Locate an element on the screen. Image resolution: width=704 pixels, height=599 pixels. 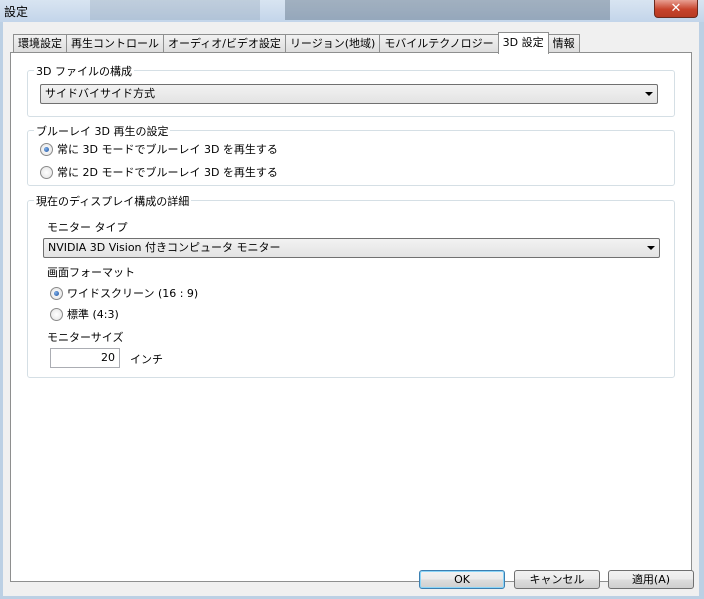
monitor-type-dropdown: NVIDIA 3D Vision 付きコンピュータ モニター is located at coordinates (351, 248).